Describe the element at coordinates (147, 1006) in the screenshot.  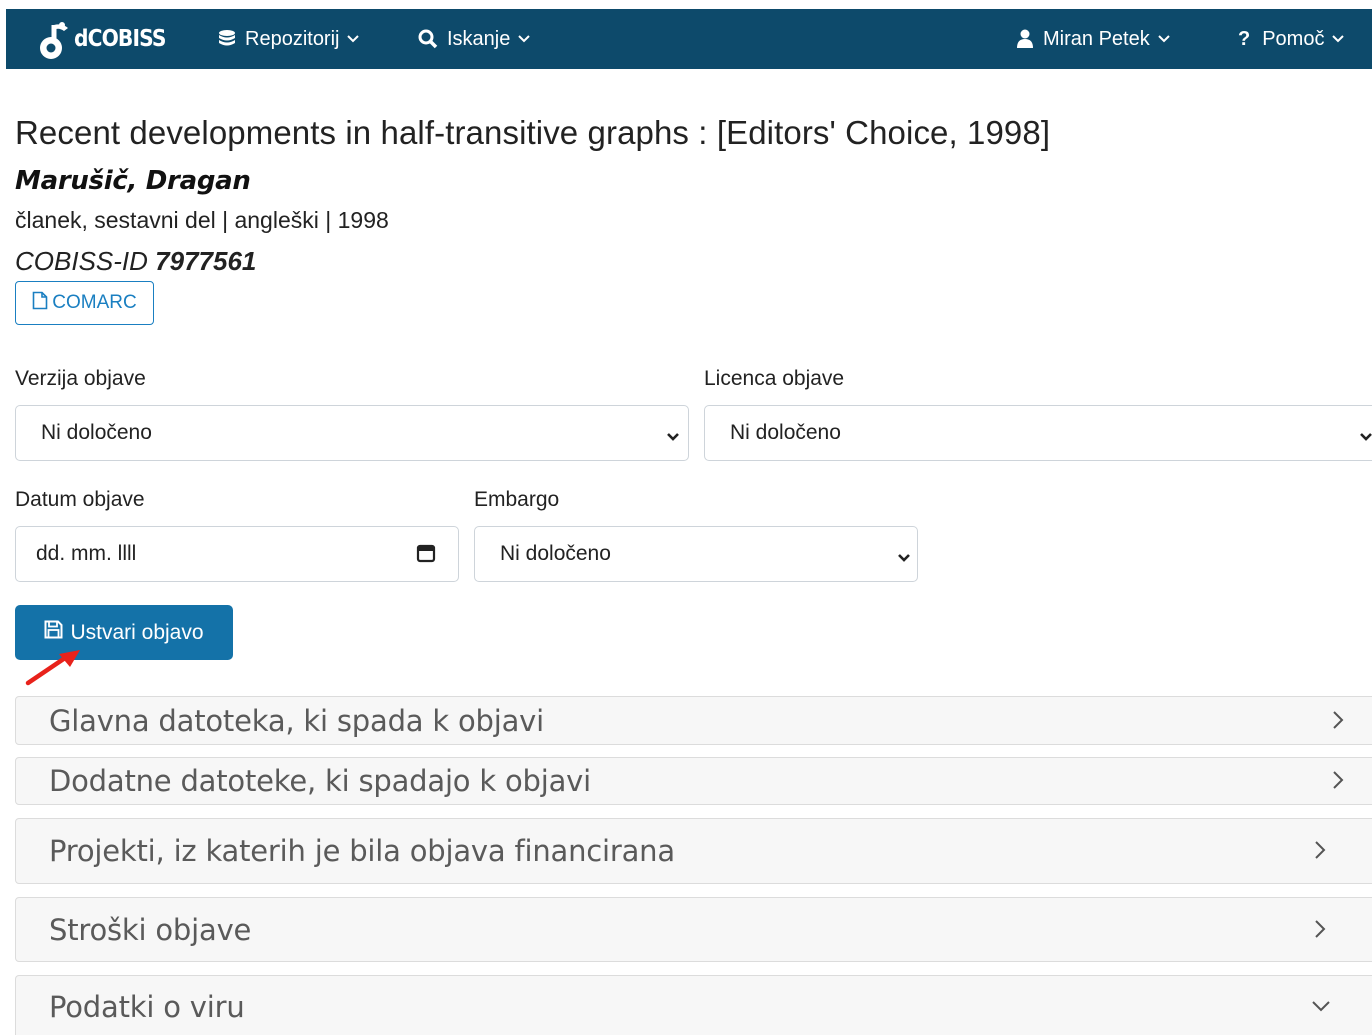
I see `section-source-data-title: Podatki o viru` at that location.